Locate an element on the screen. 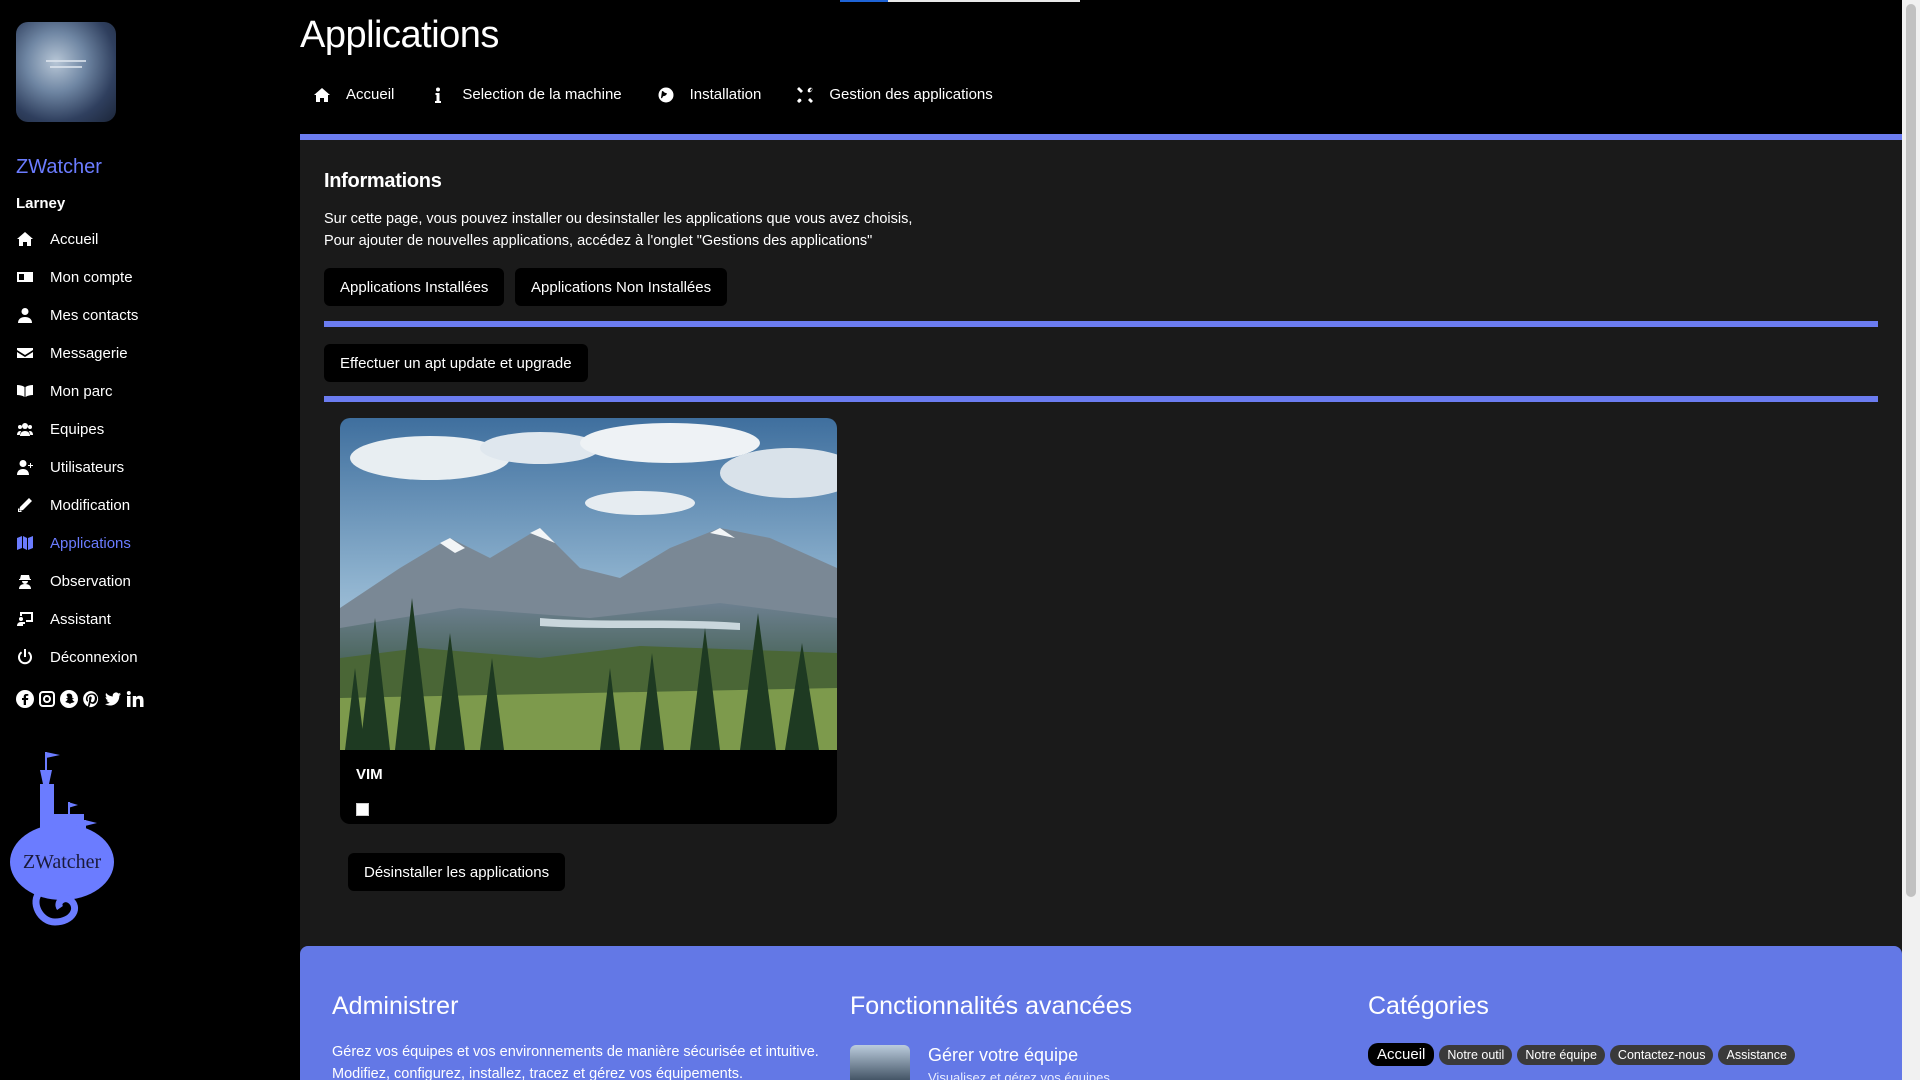 The height and width of the screenshot is (1080, 1920). sidebar-item-mes-contacts: Mes contacts is located at coordinates (151, 315).